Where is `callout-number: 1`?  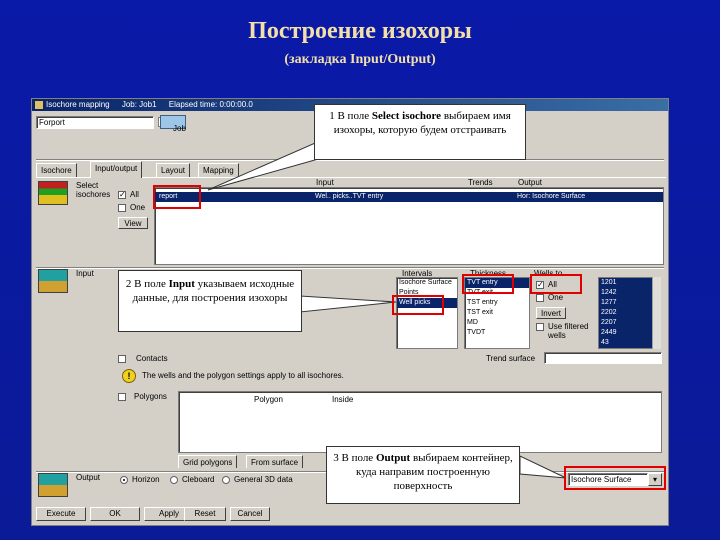 callout-number: 1 is located at coordinates (332, 116).